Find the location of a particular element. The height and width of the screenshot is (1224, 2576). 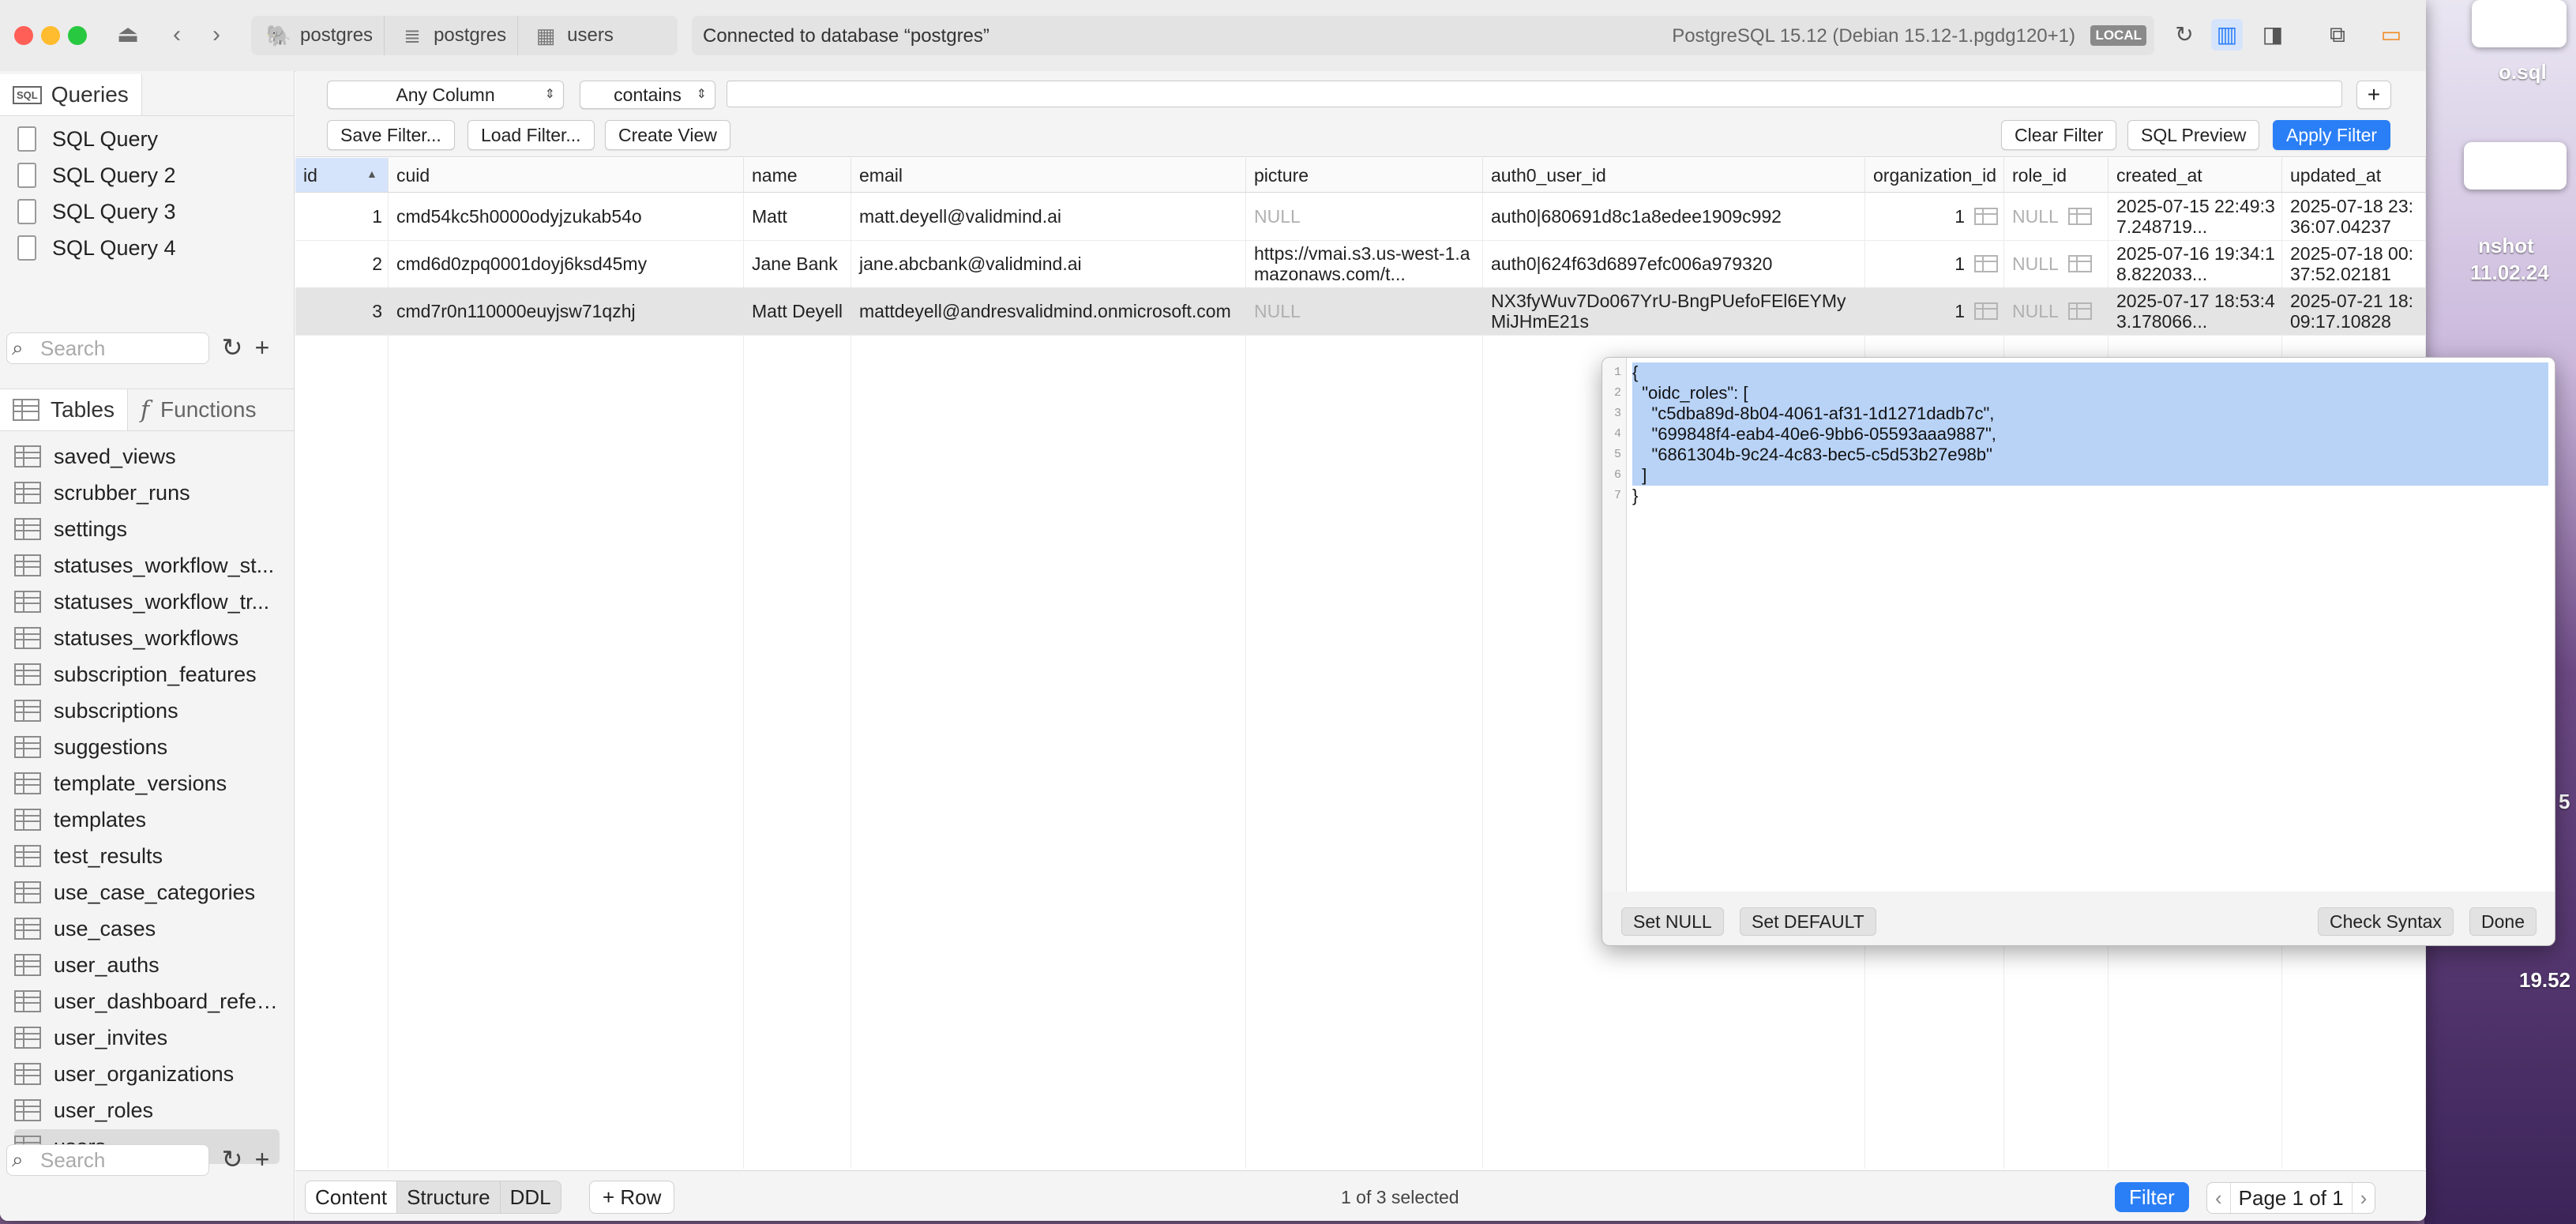

tab-ddl: DDL is located at coordinates (531, 1197).